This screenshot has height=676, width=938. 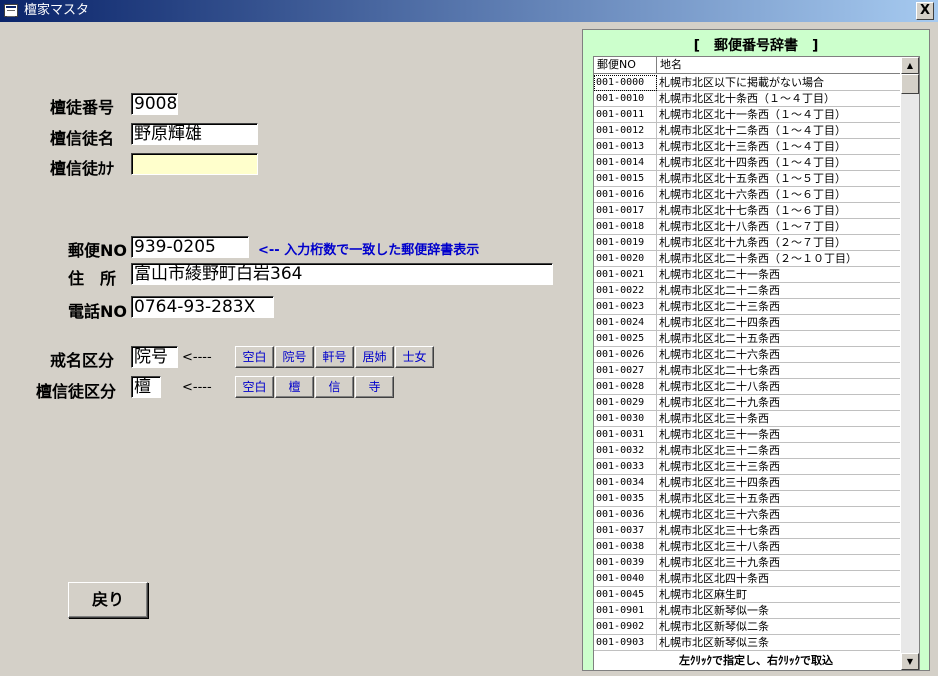 I want to click on place-name-cell: 札幌市北区新琴似二条, so click(x=714, y=626).